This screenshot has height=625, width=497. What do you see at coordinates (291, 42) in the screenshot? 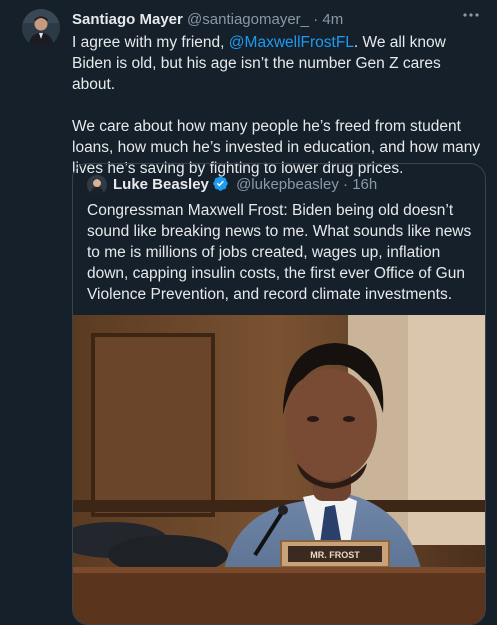
I see `mention-link: @MaxwellFrostFL` at bounding box center [291, 42].